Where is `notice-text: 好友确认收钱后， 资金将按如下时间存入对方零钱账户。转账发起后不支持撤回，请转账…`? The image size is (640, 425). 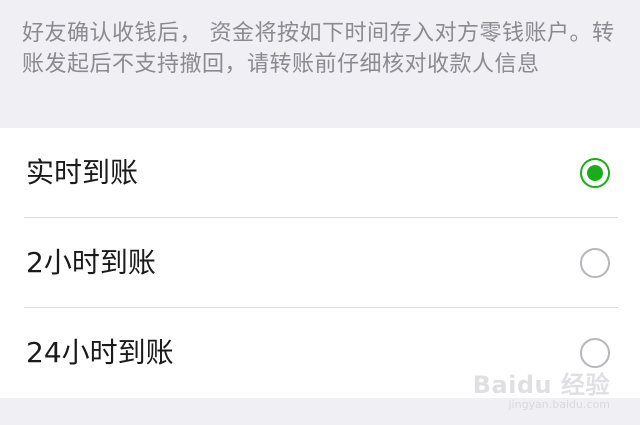
notice-text: 好友确认收钱后， 资金将按如下时间存入对方零钱账户。转账发起后不支持撤回，请转账… is located at coordinates (318, 49).